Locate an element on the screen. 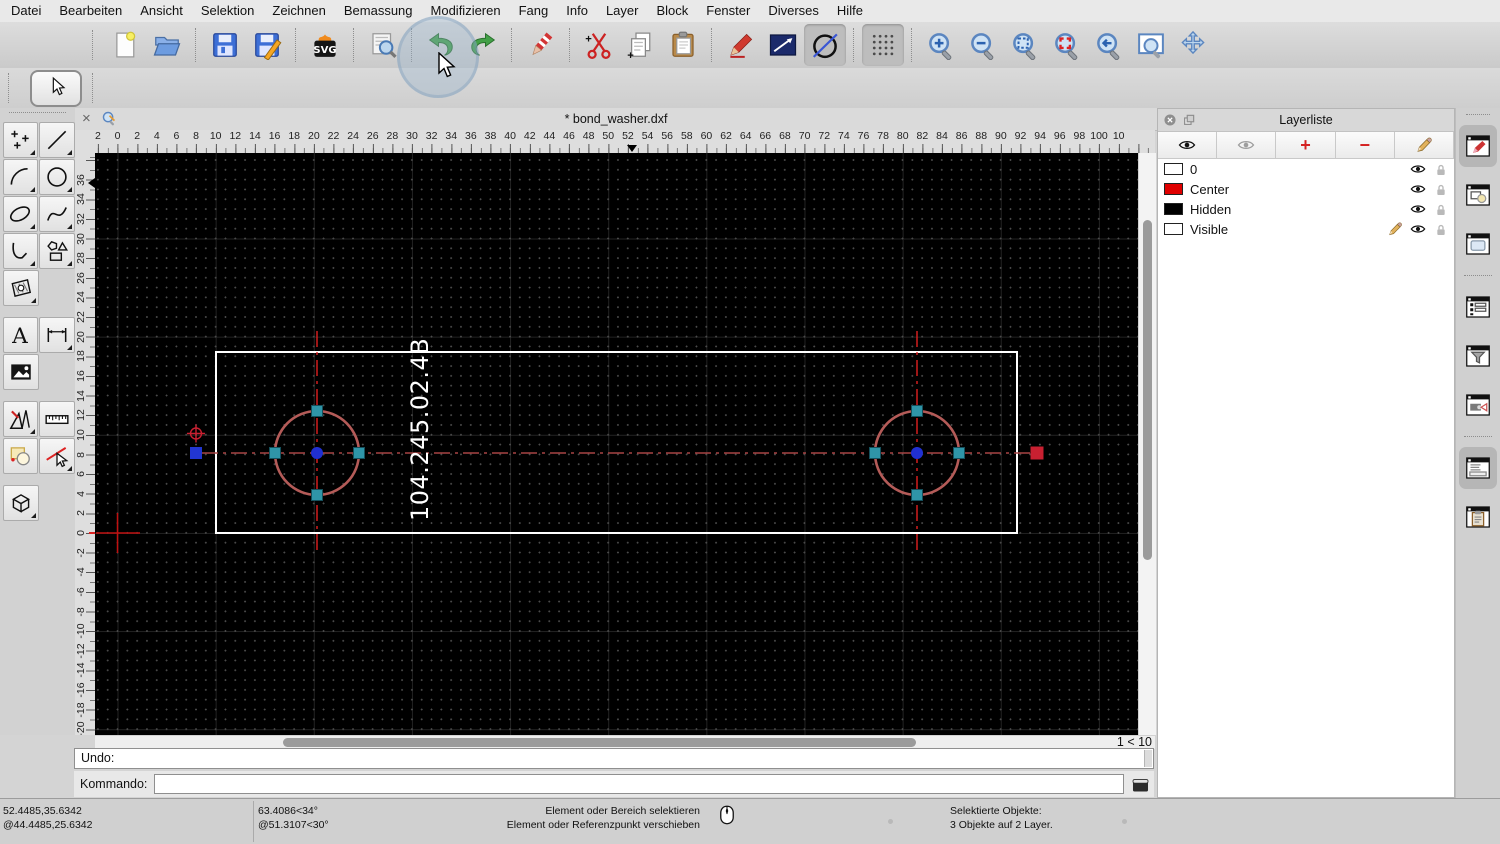 This screenshot has width=1500, height=844. zoom-out-button is located at coordinates (983, 45).